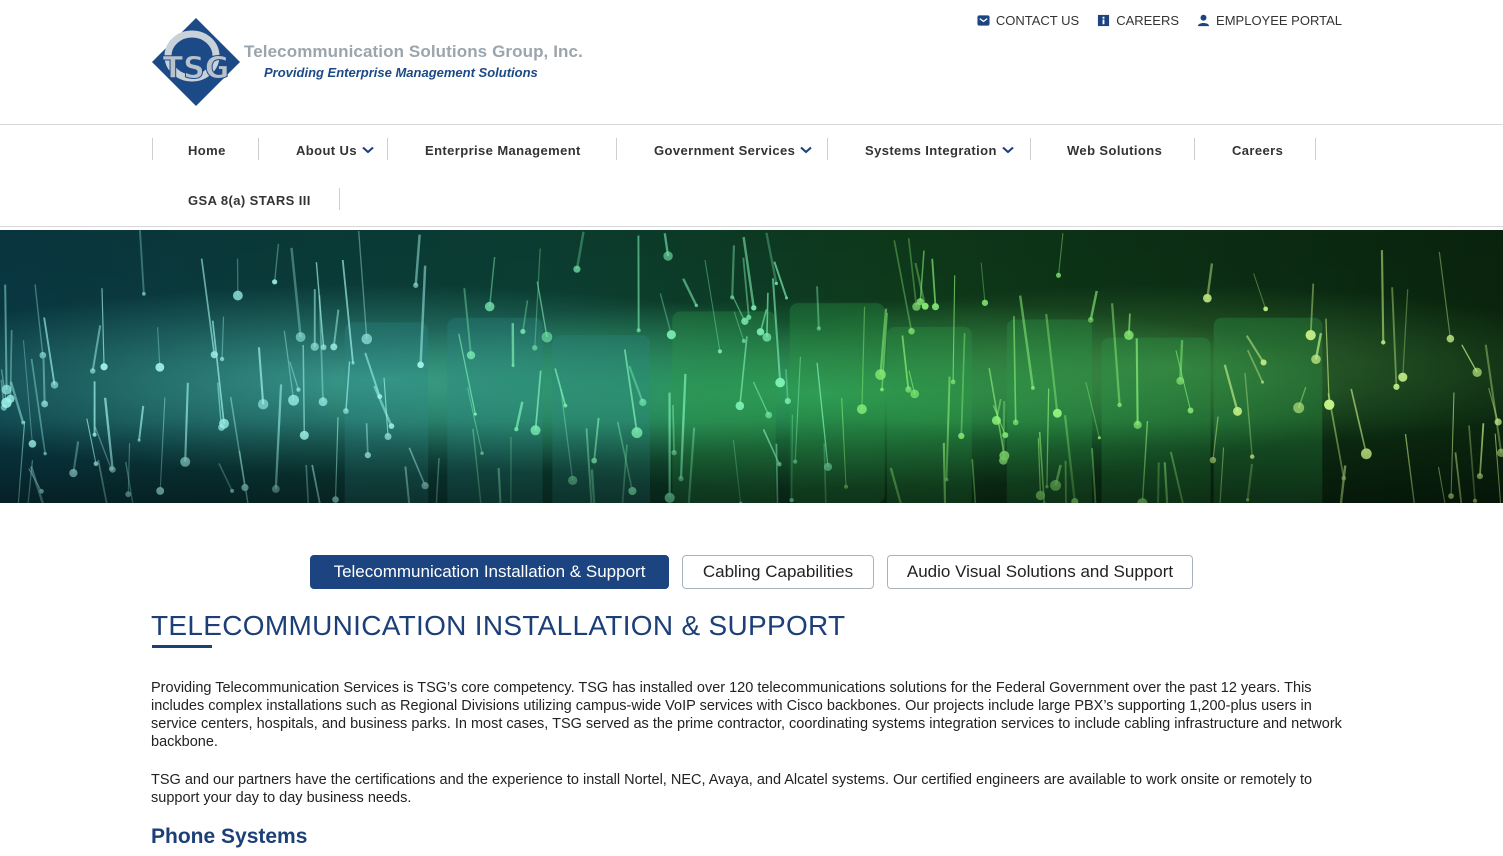 This screenshot has height=856, width=1503. I want to click on nav-item-label: About Us, so click(326, 150).